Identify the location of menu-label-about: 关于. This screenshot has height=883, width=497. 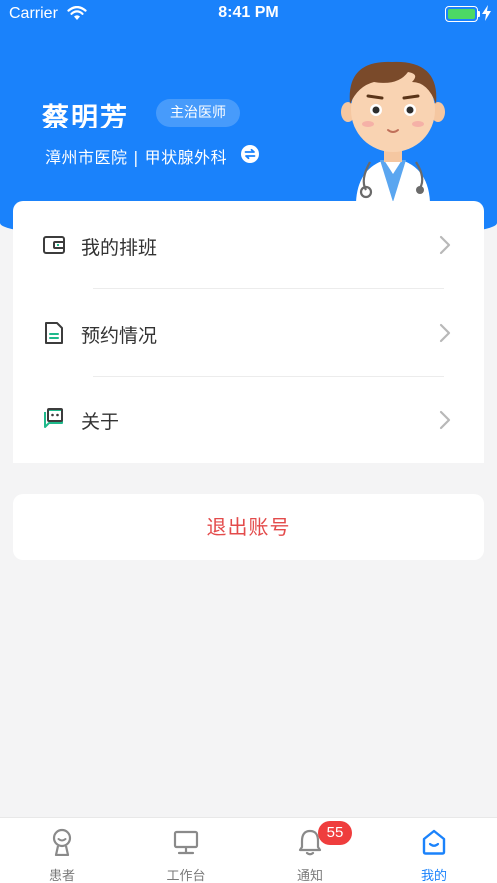
(100, 422).